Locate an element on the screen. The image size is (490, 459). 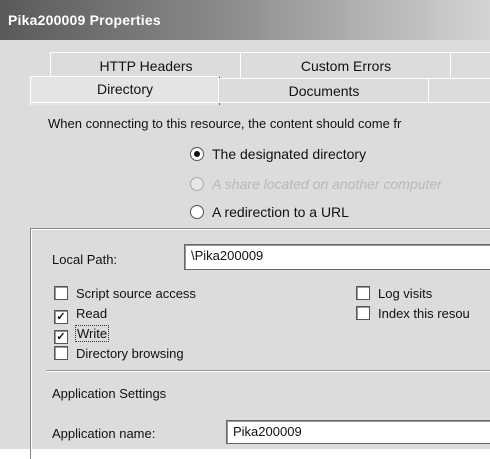
checkbox-log-visits: Log visits is located at coordinates (394, 293).